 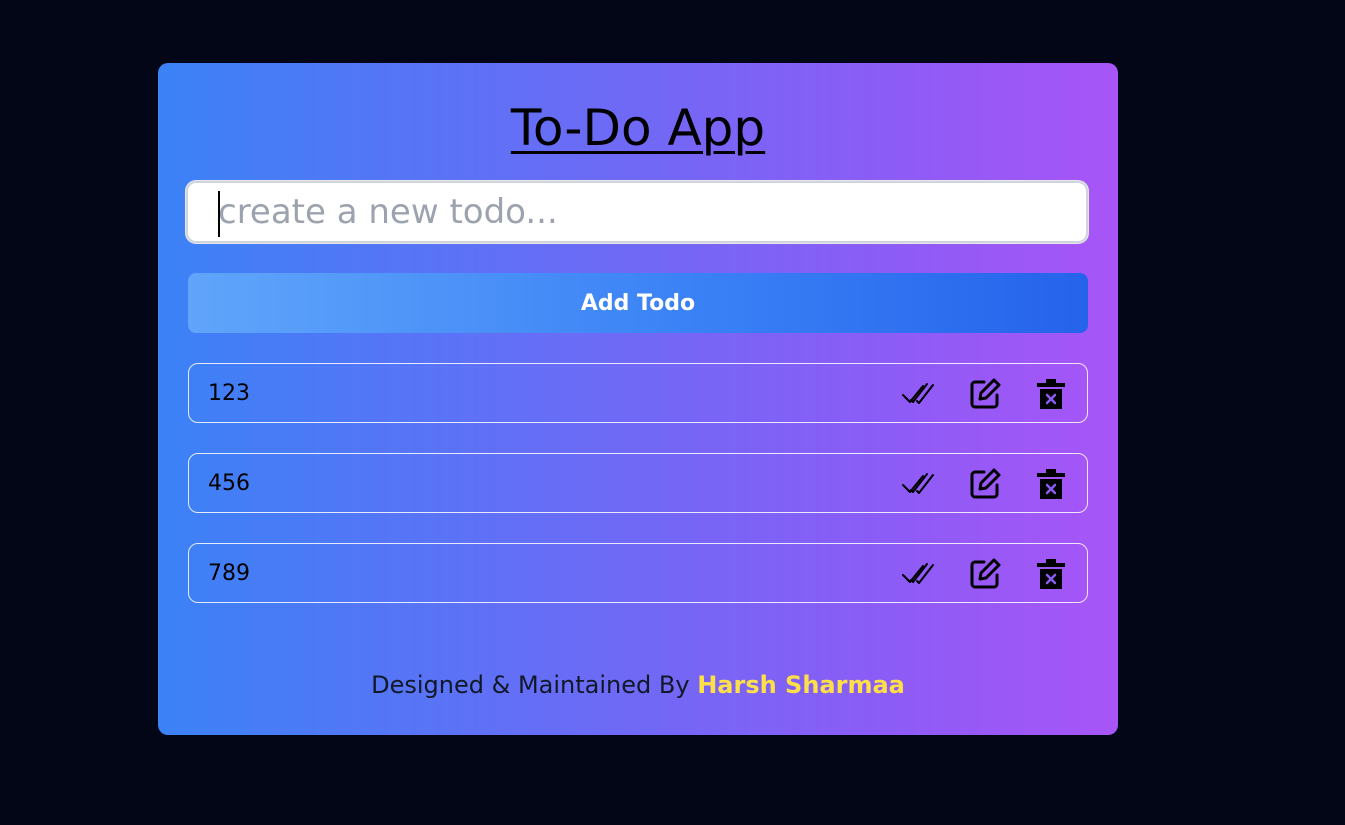 I want to click on text-caret, so click(x=219, y=214).